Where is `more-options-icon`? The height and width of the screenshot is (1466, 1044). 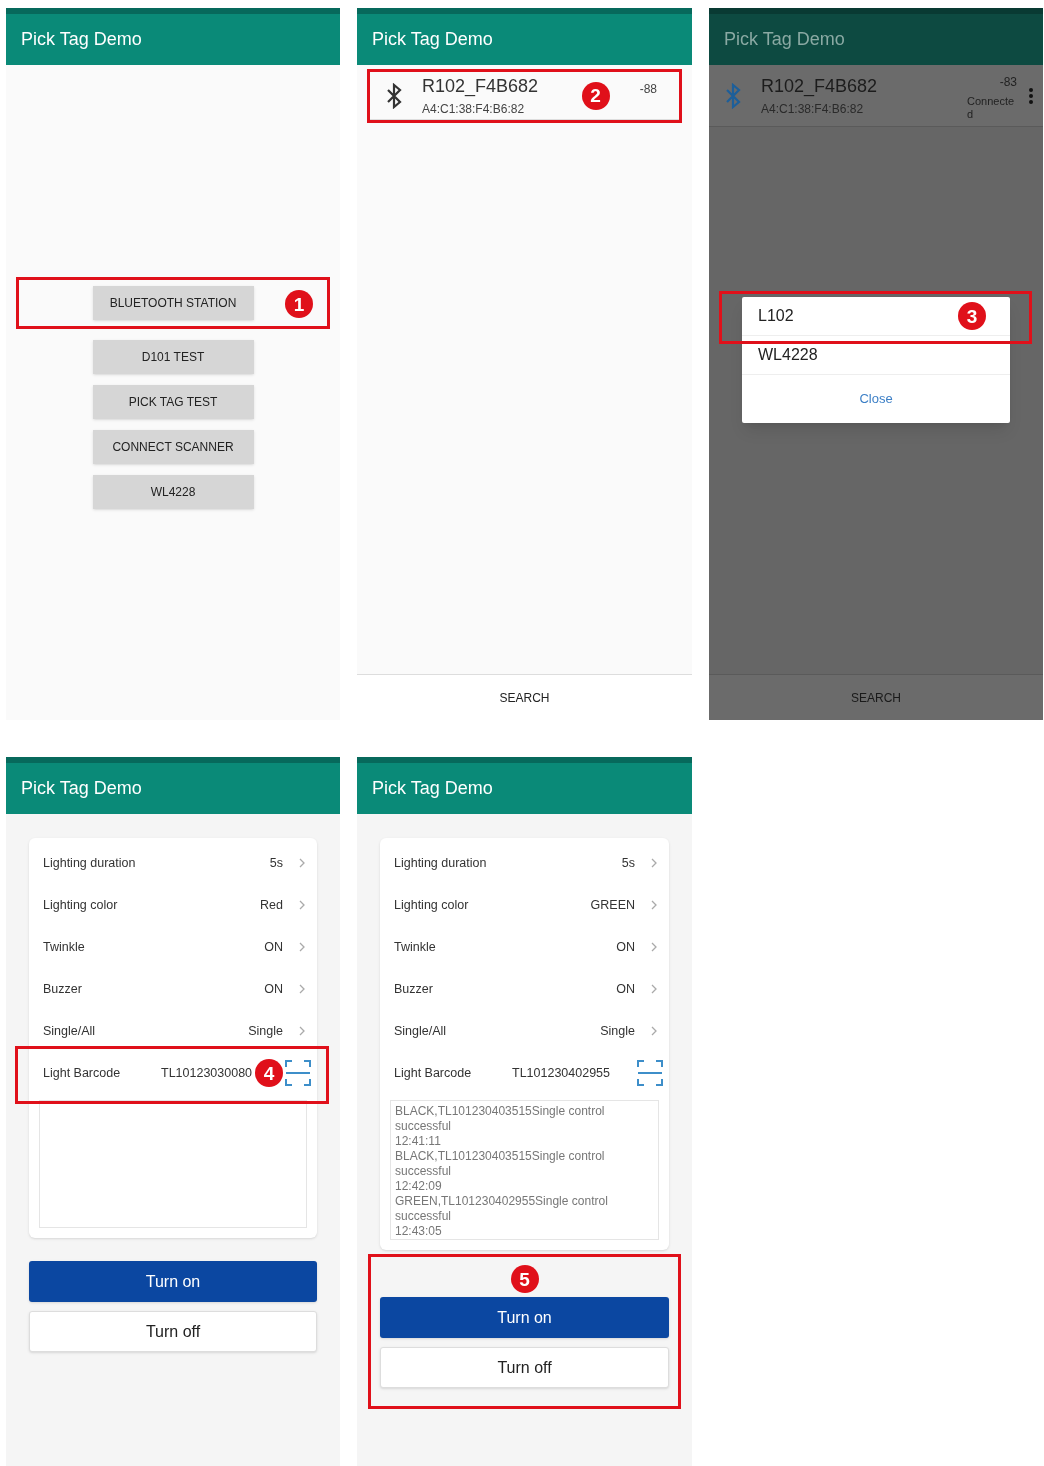
more-options-icon is located at coordinates (1031, 95).